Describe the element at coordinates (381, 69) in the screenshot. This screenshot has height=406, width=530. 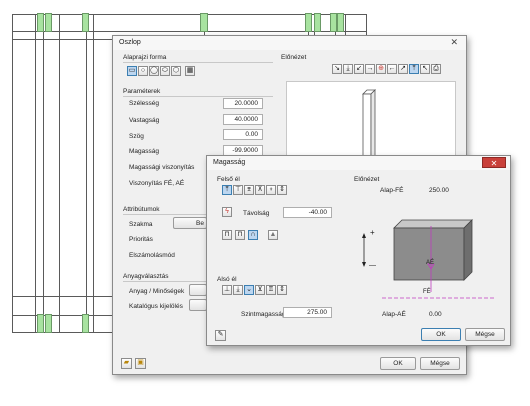
I see `target-icon: ⊕` at that location.